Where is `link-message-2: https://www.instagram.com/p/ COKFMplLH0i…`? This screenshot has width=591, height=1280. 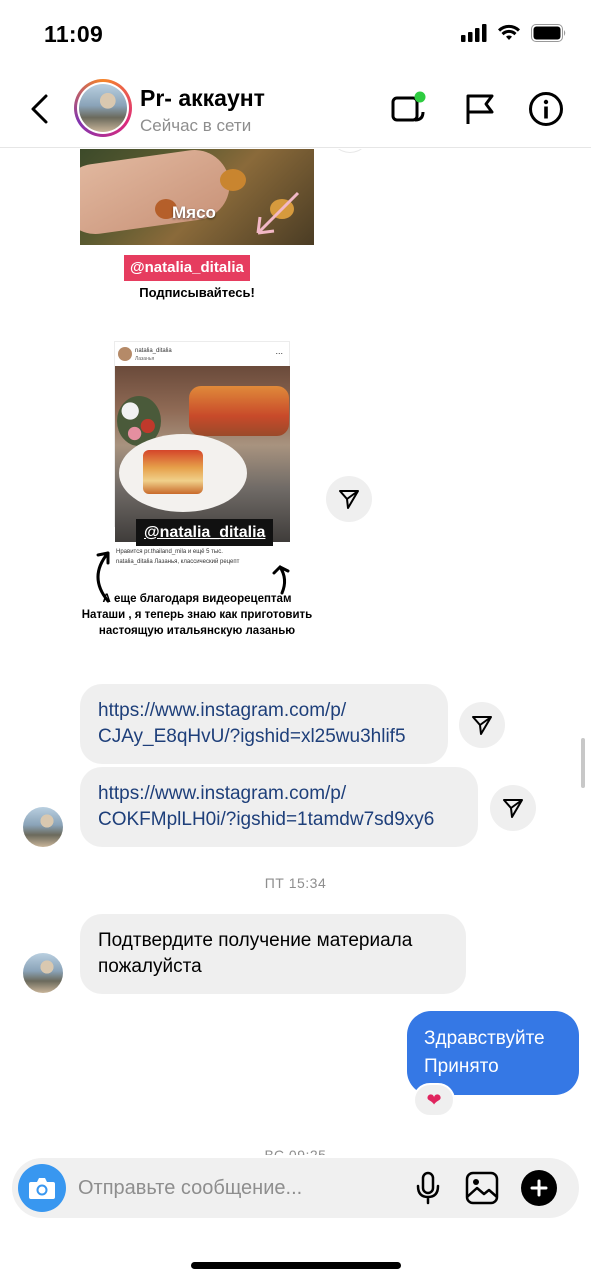 link-message-2: https://www.instagram.com/p/ COKFMplLH0i… is located at coordinates (279, 807).